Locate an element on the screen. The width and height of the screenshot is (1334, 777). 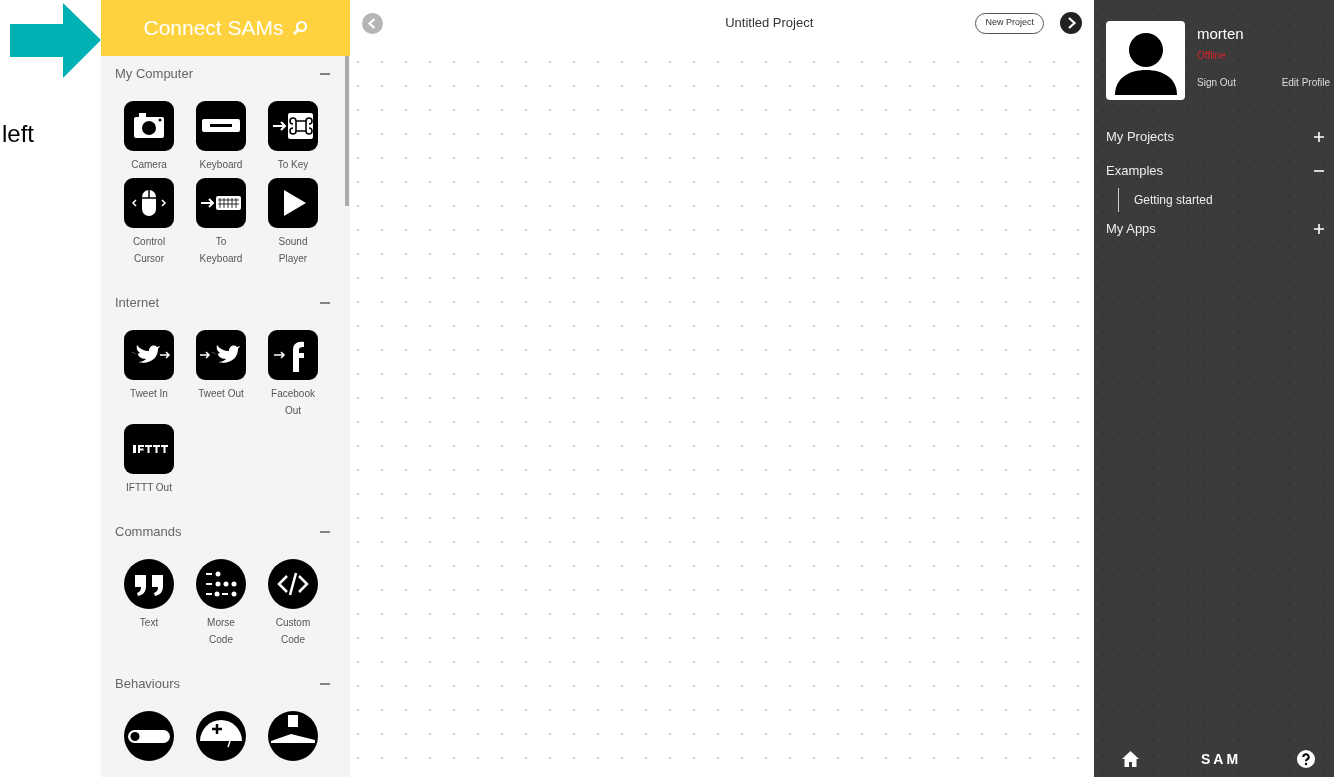
code-icon is located at coordinates (293, 584).